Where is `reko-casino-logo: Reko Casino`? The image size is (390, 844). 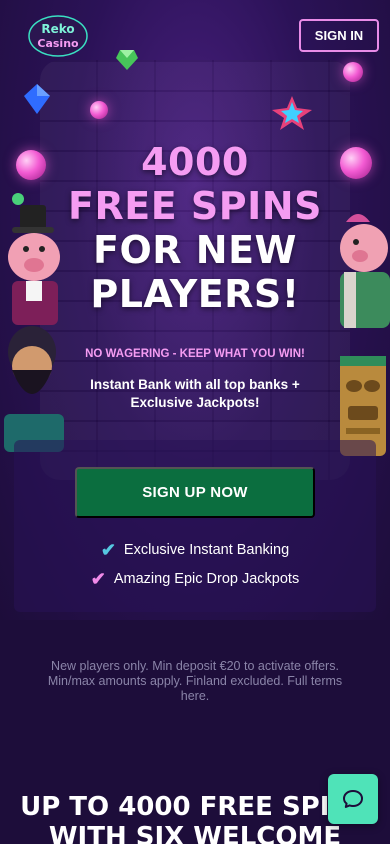
reko-casino-logo: Reko Casino is located at coordinates (58, 36).